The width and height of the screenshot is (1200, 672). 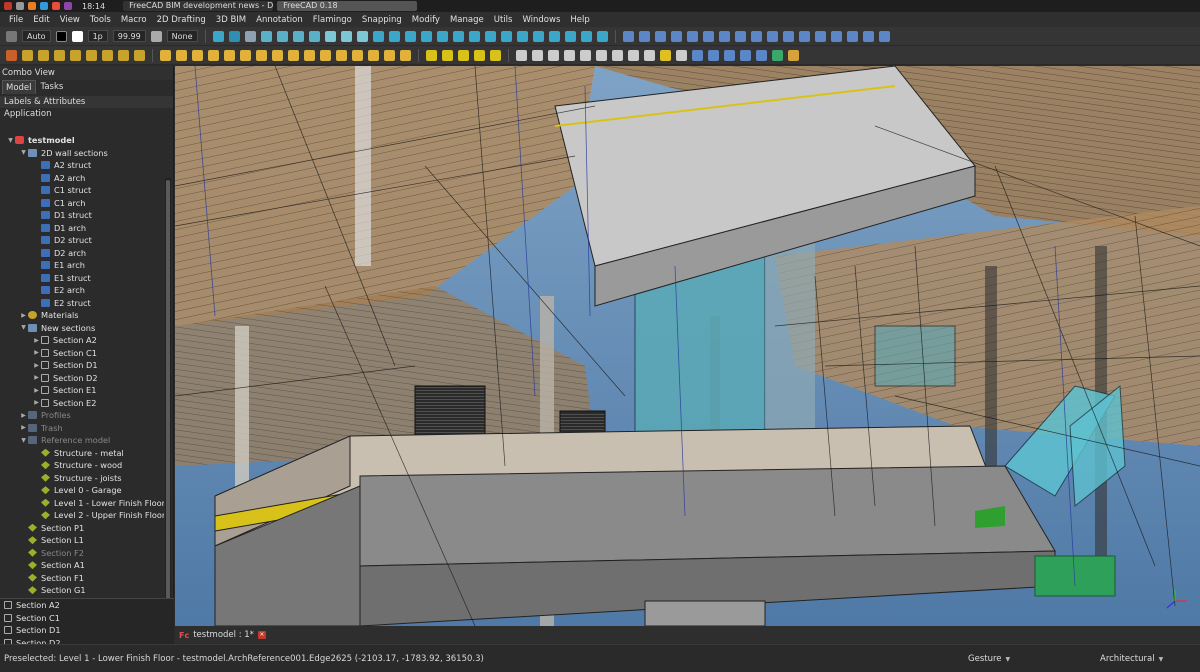 I want to click on stretch-tool-icon, so click(x=729, y=55).